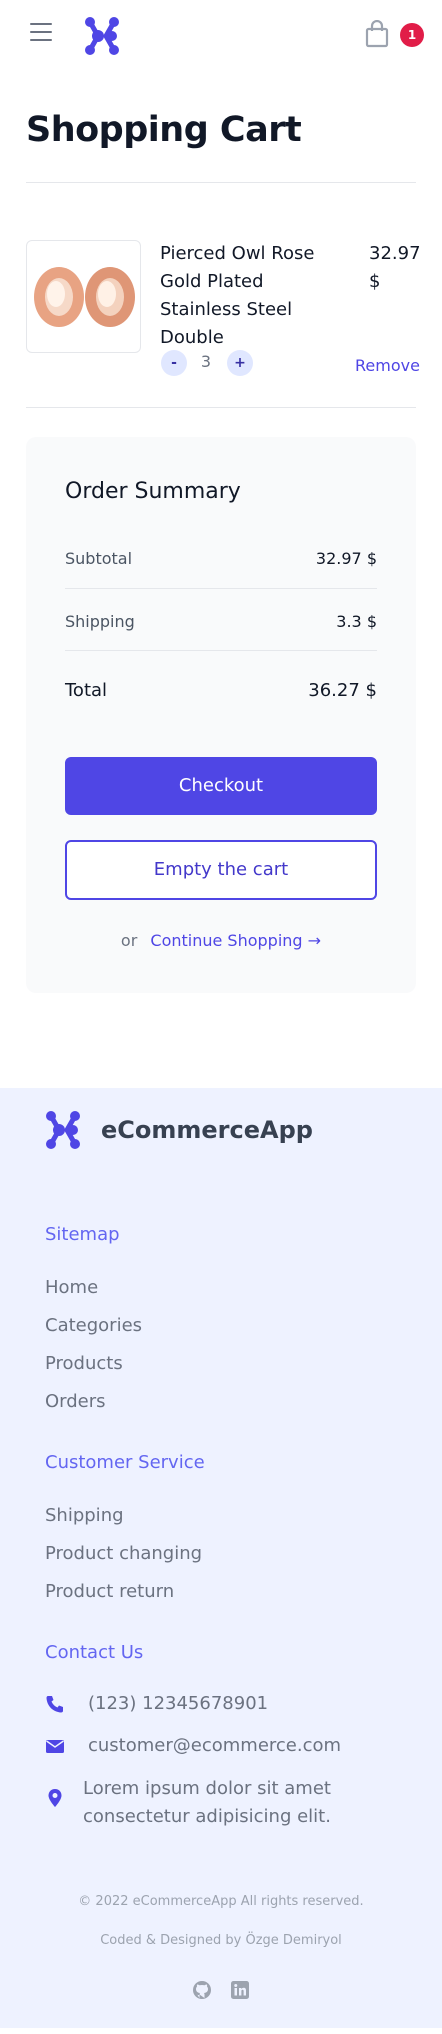 The width and height of the screenshot is (442, 2034). Describe the element at coordinates (240, 363) in the screenshot. I see `quantity-increase-button: +` at that location.